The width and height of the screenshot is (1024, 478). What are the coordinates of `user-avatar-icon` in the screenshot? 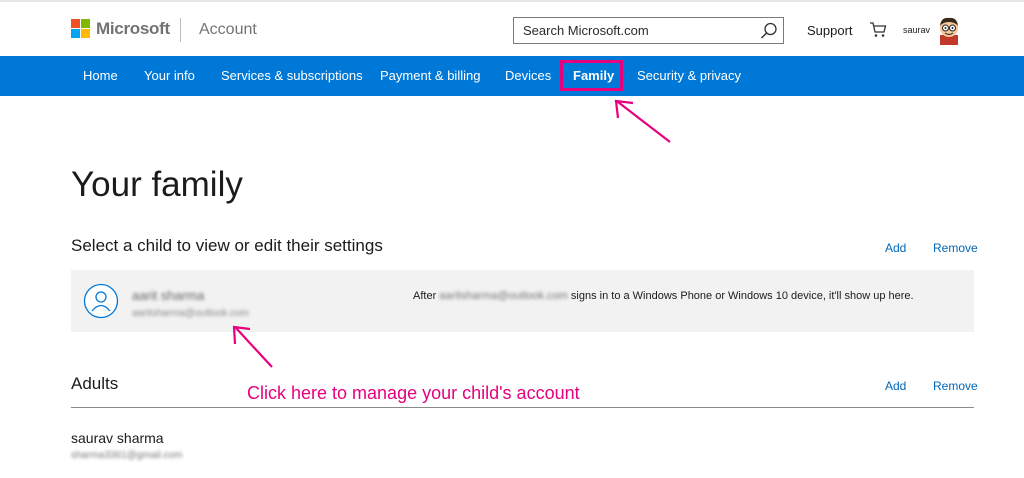 It's located at (949, 30).